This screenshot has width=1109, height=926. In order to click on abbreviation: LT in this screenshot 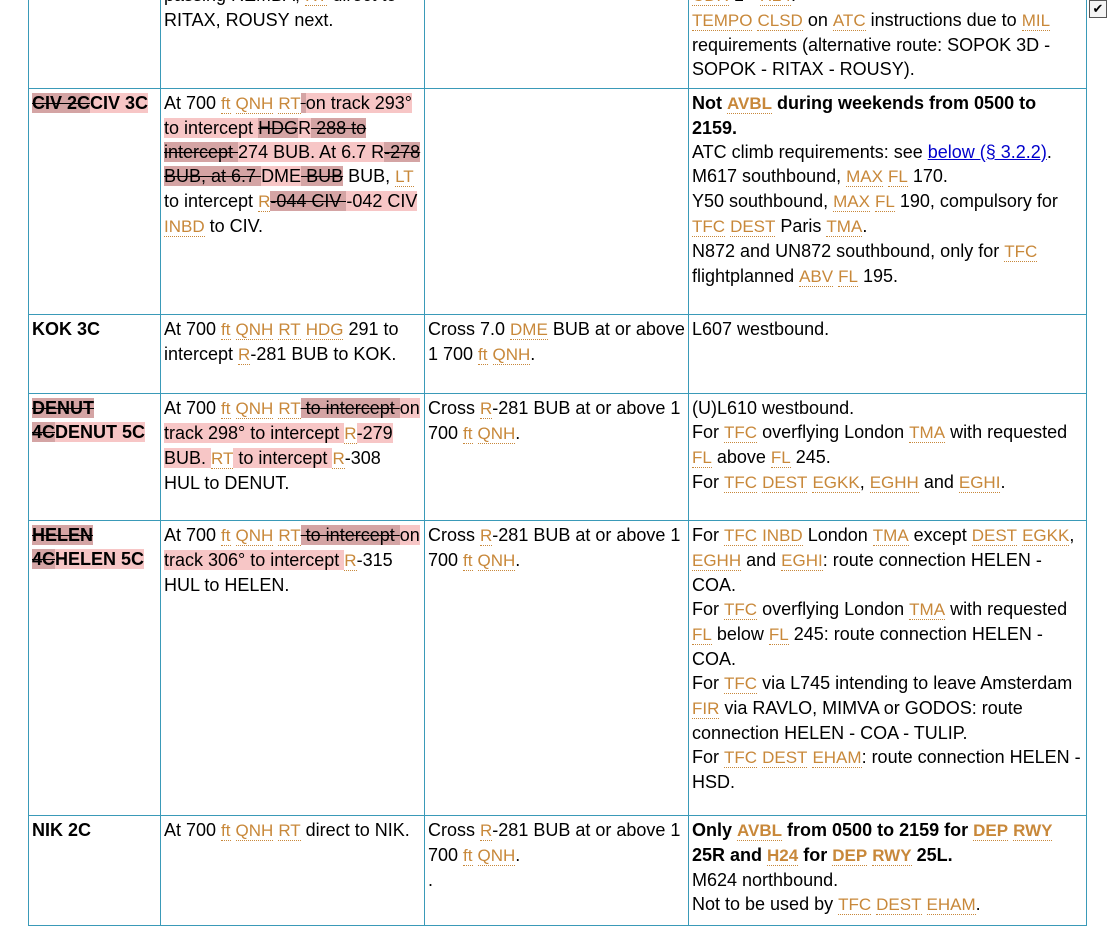, I will do `click(404, 177)`.